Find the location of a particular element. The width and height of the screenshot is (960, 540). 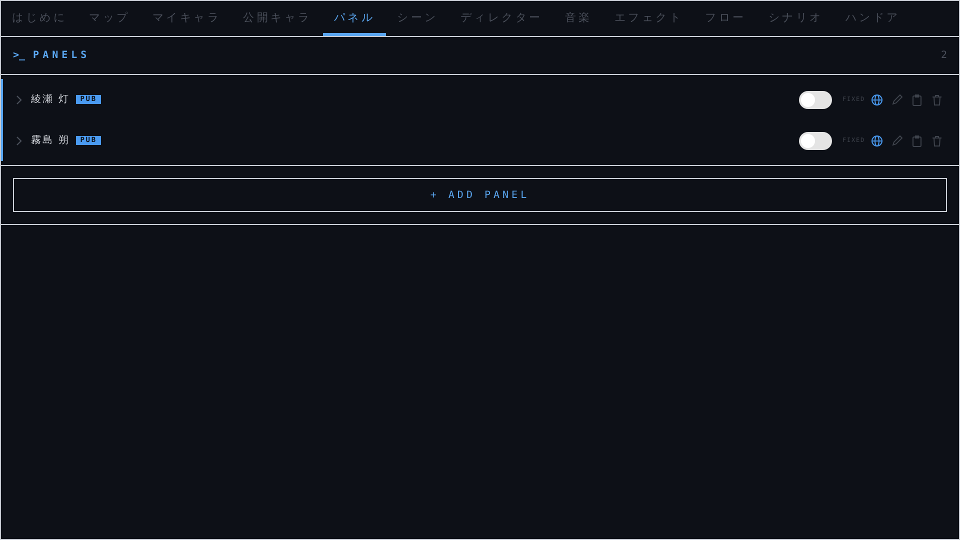

nav-tab: 音楽 is located at coordinates (579, 18).